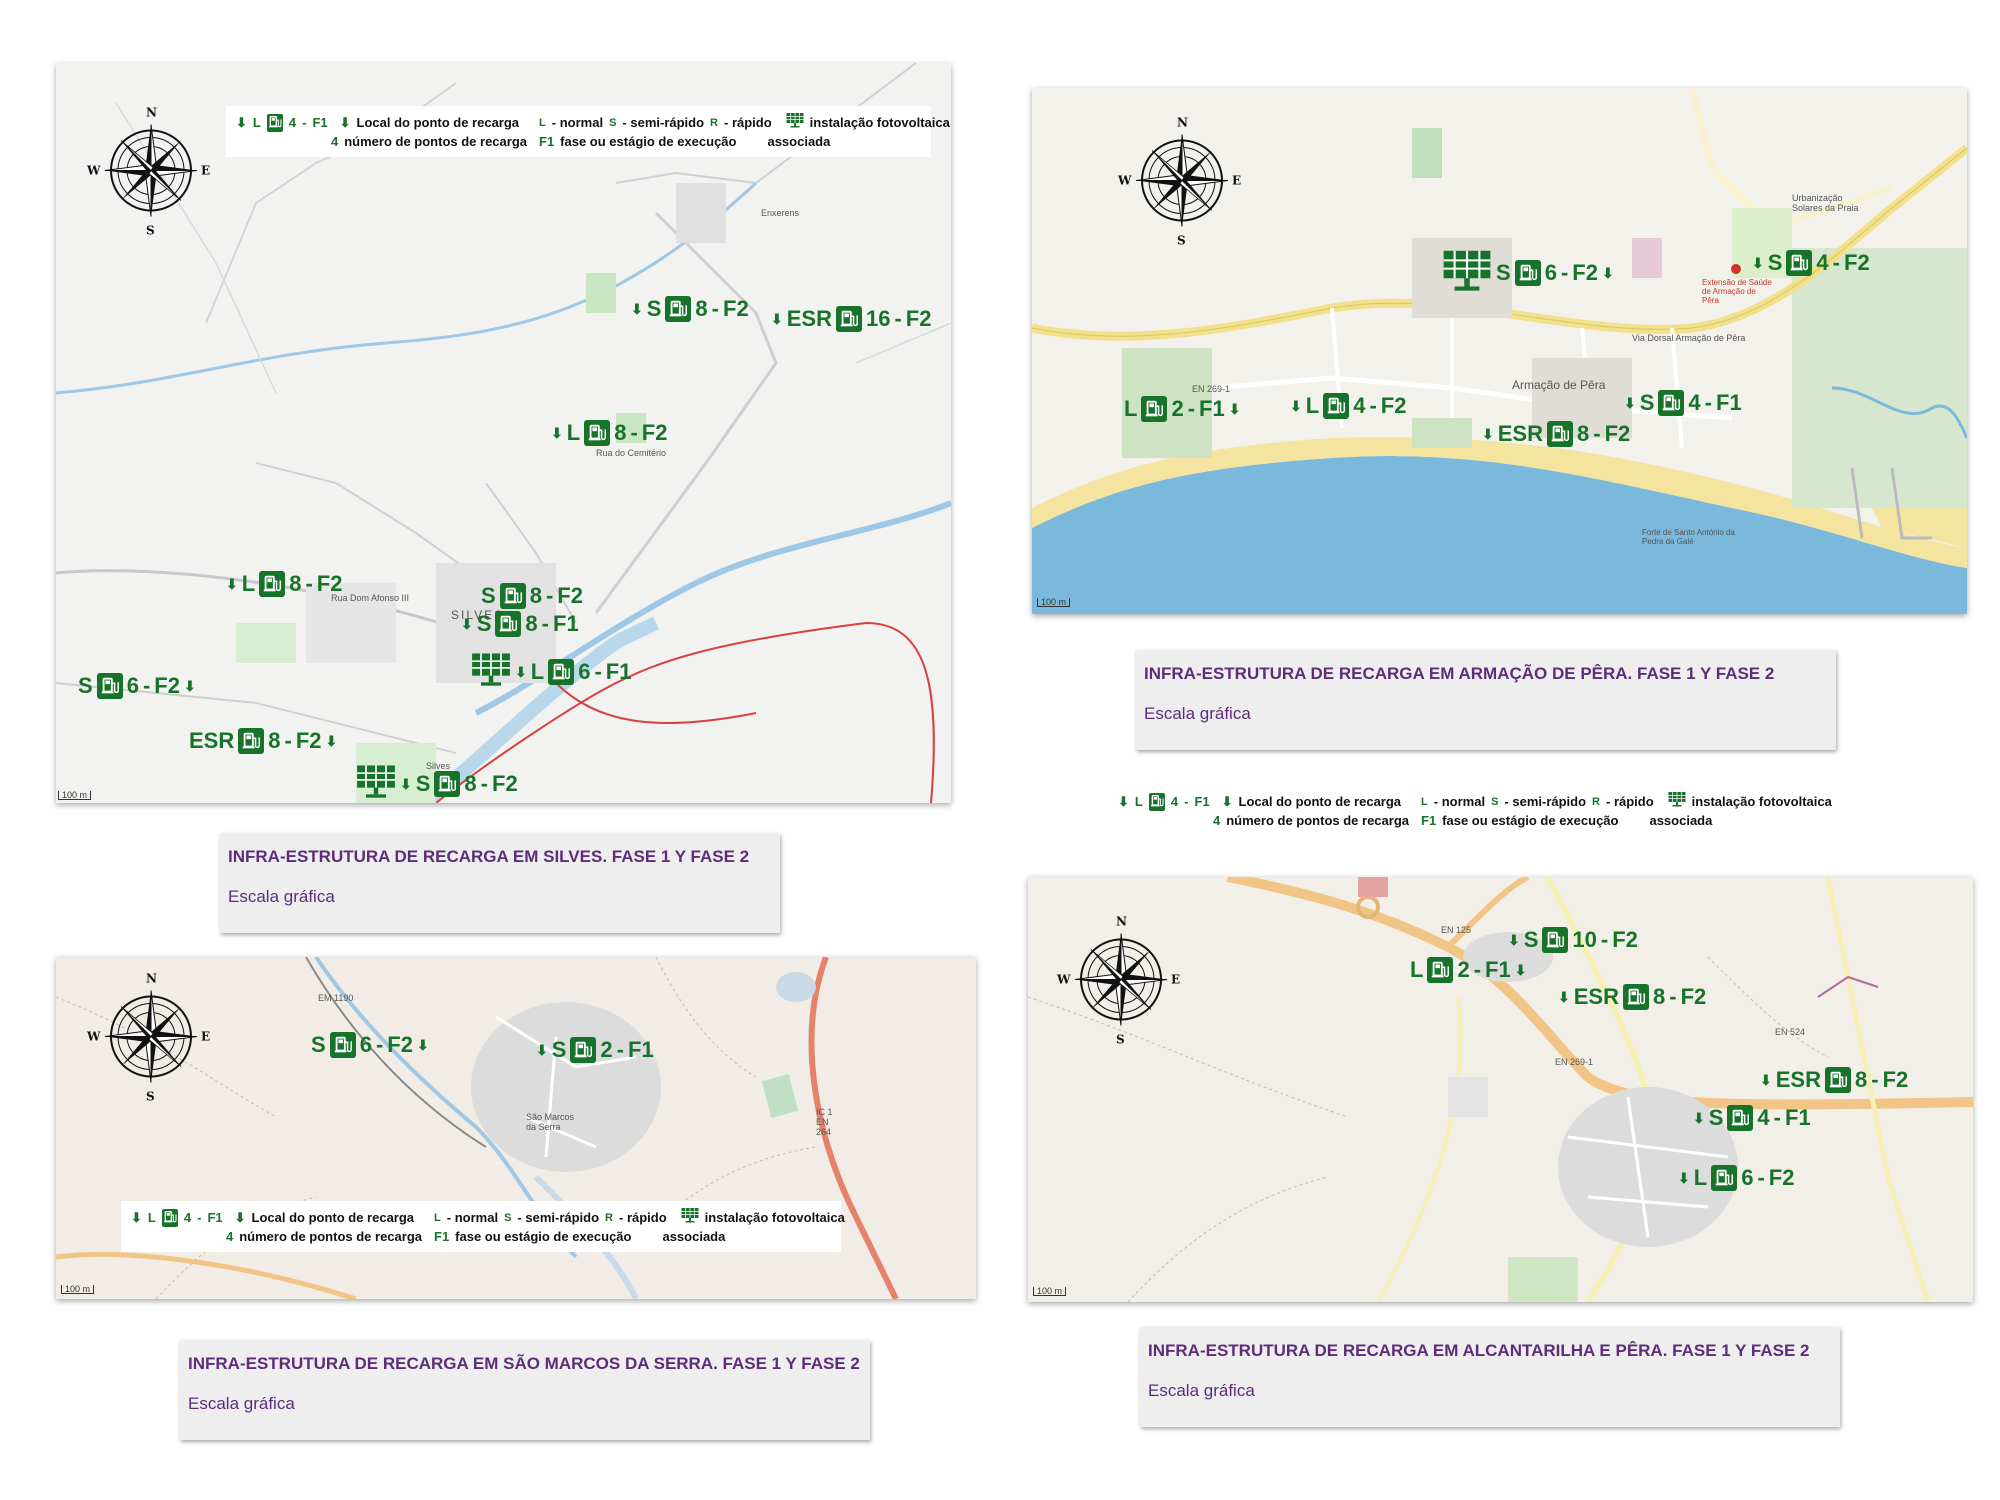 This screenshot has width=2000, height=1500. I want to click on charging-point-marker: S 8- F2, so click(532, 596).